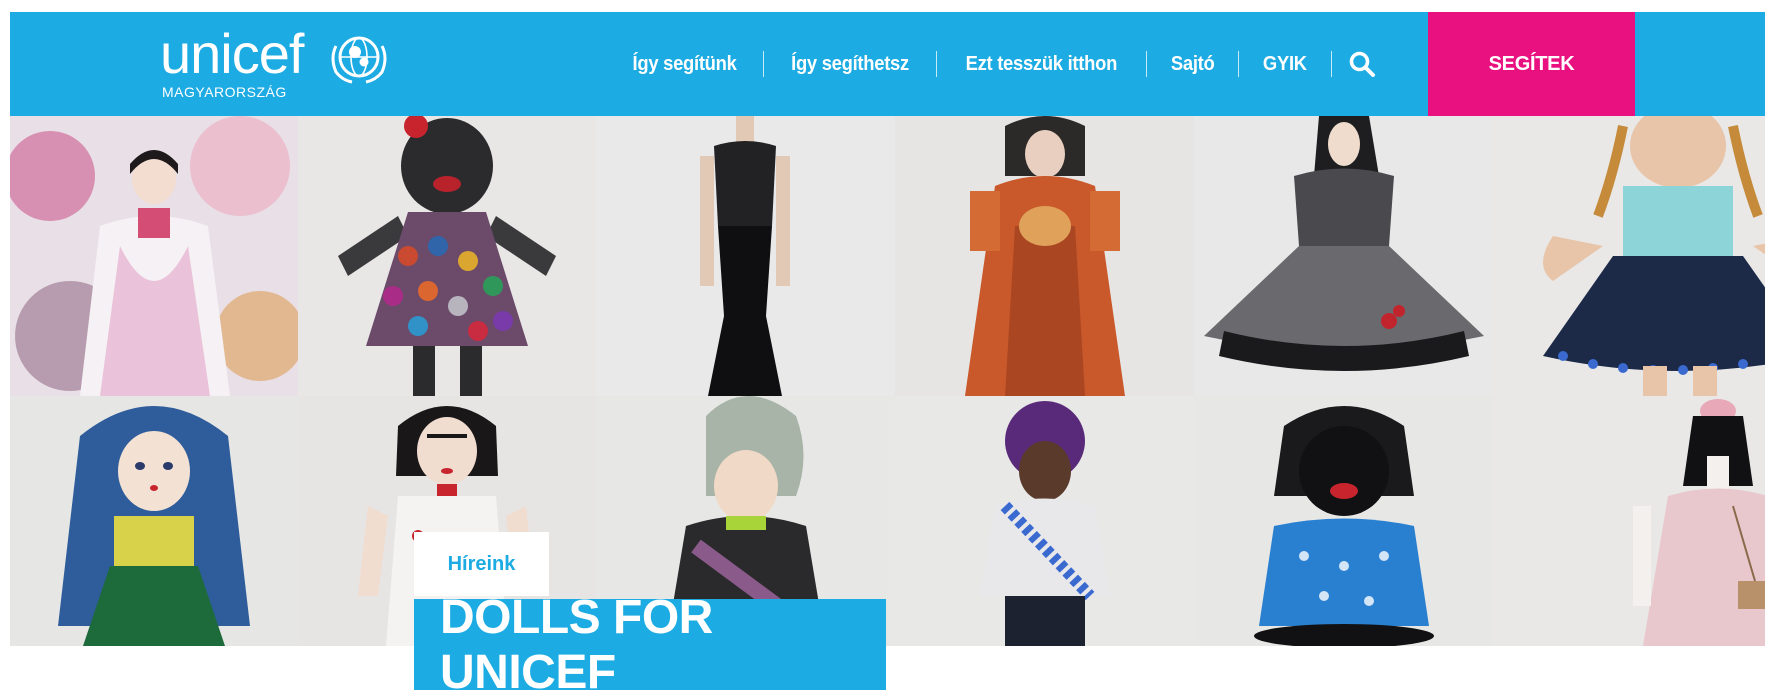 The image size is (1765, 690). What do you see at coordinates (154, 256) in the screenshot?
I see `doll-photo-floral-kimono` at bounding box center [154, 256].